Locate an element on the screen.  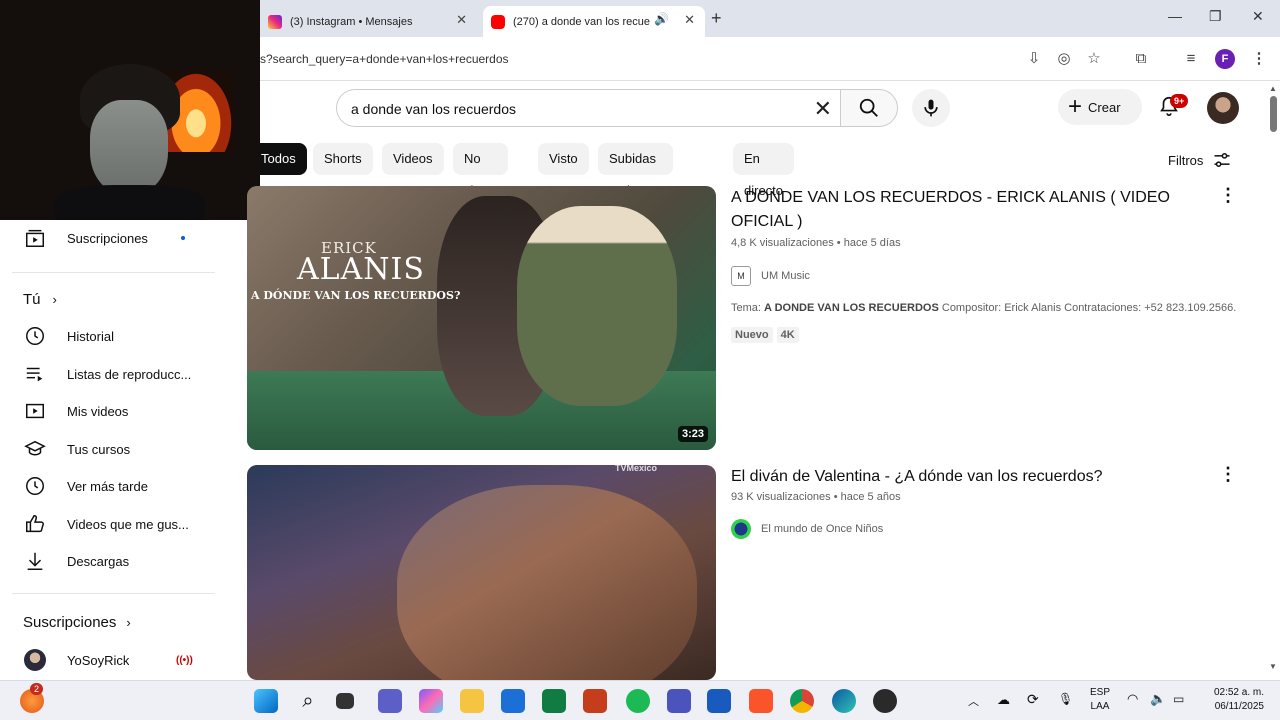
sidebar-item-history: Historial is located at coordinates (110, 336).